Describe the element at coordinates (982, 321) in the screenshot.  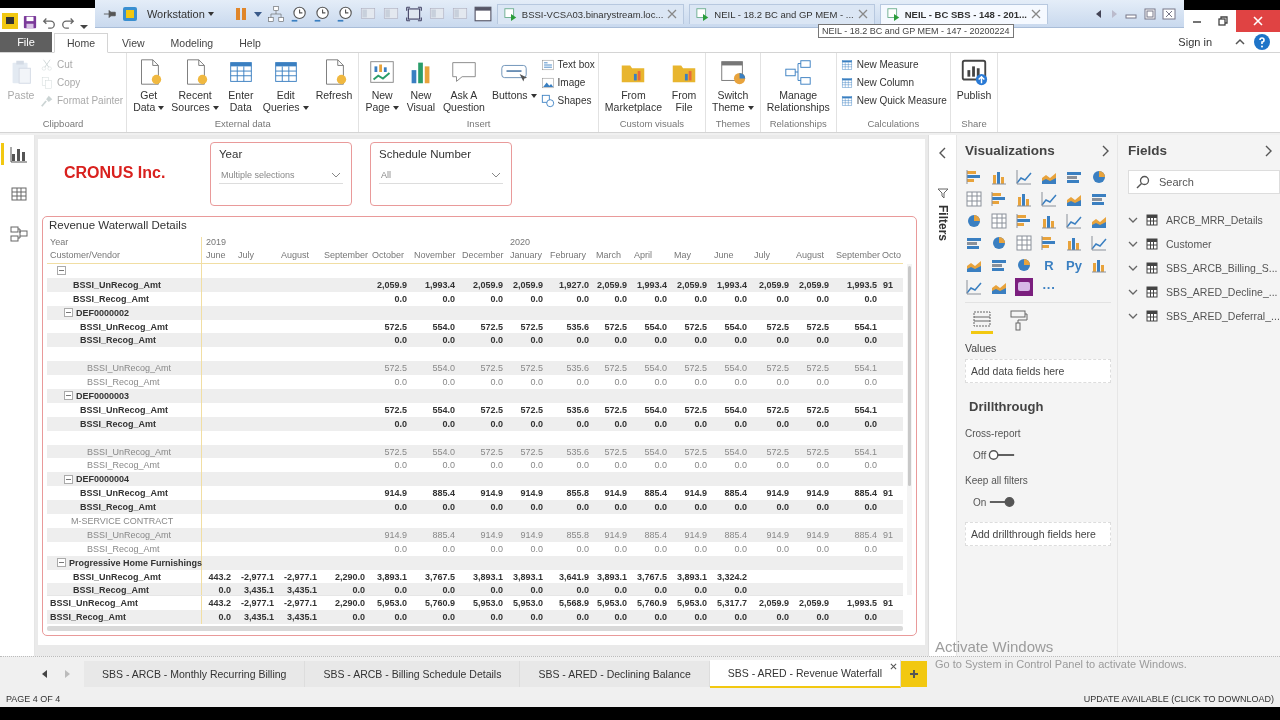
I see `fields-tab-icon` at that location.